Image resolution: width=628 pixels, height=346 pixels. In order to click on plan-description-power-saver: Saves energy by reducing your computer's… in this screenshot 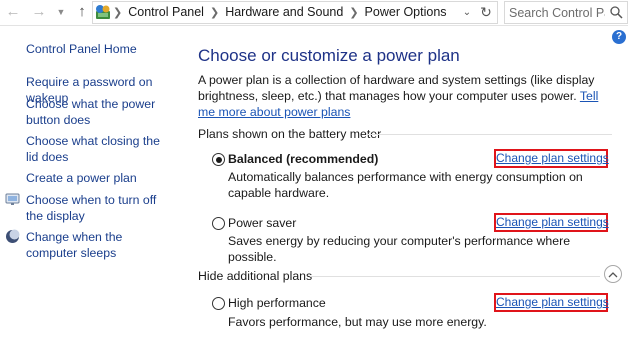, I will do `click(399, 249)`.